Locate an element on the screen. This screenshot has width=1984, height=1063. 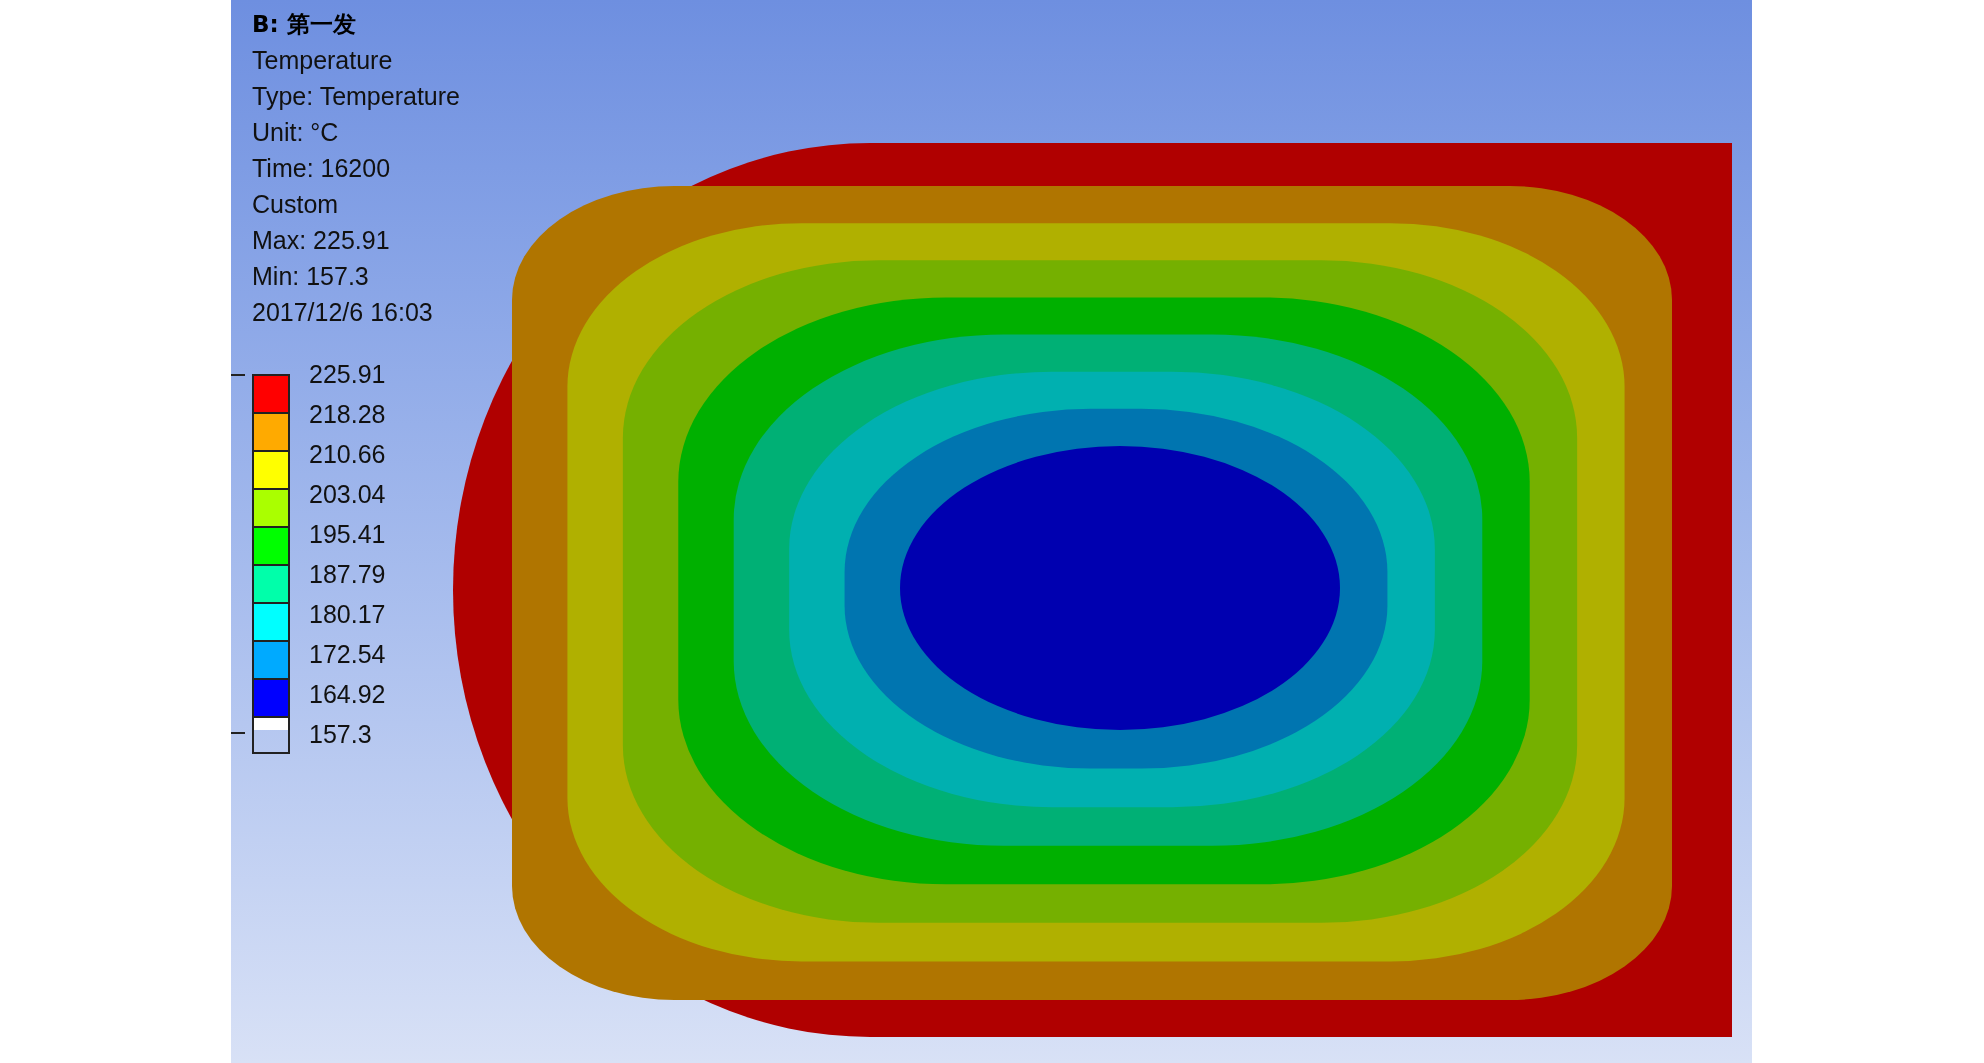
legend-value-label: 225.91 is located at coordinates (347, 374).